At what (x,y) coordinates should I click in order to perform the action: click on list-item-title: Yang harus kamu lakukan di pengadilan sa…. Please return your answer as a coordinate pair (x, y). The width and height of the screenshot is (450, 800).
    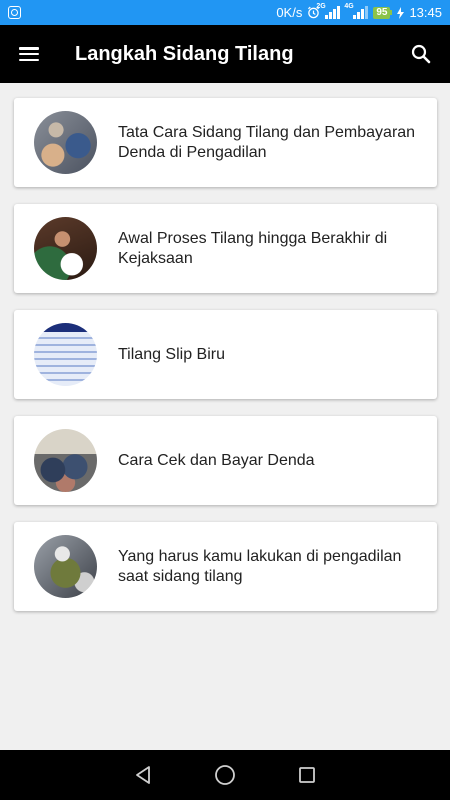
    Looking at the image, I should click on (260, 566).